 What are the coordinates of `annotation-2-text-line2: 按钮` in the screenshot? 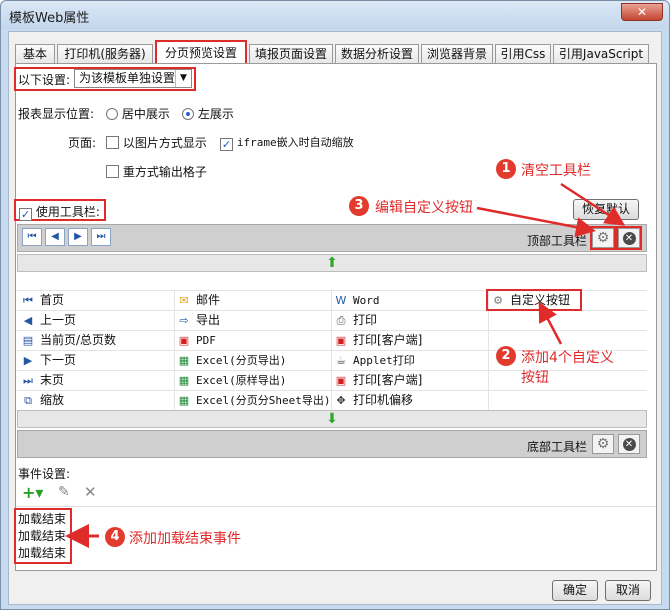 It's located at (535, 378).